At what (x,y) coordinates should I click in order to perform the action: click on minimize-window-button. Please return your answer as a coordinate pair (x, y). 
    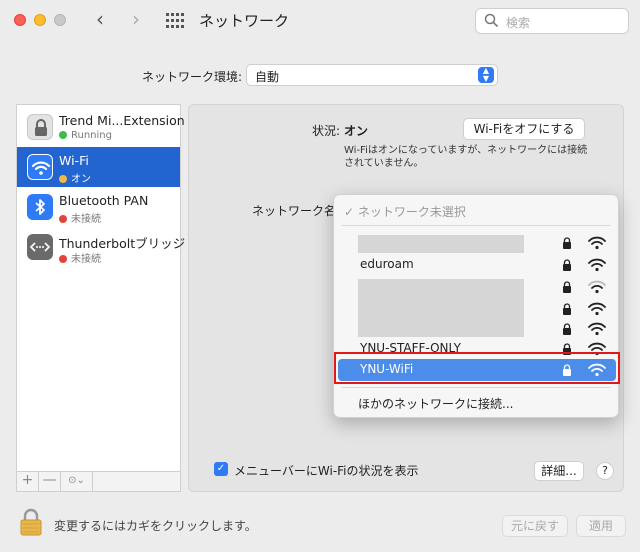
    Looking at the image, I should click on (40, 20).